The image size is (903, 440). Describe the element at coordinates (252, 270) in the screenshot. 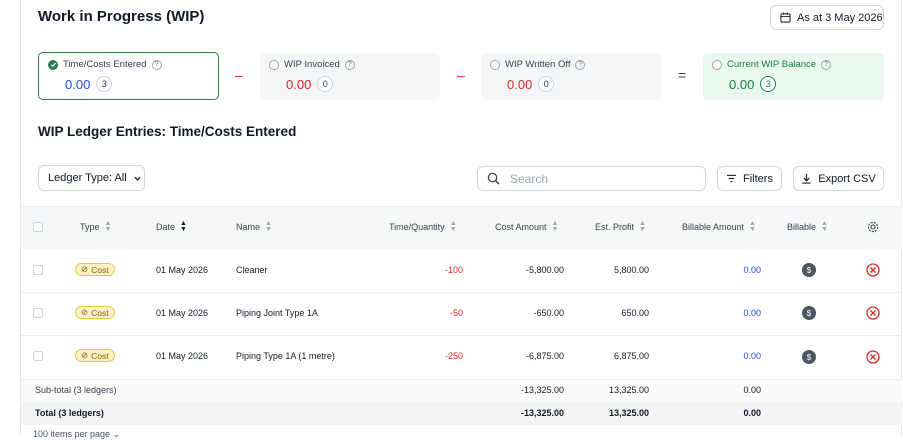

I see `row-name: Cleaner` at that location.